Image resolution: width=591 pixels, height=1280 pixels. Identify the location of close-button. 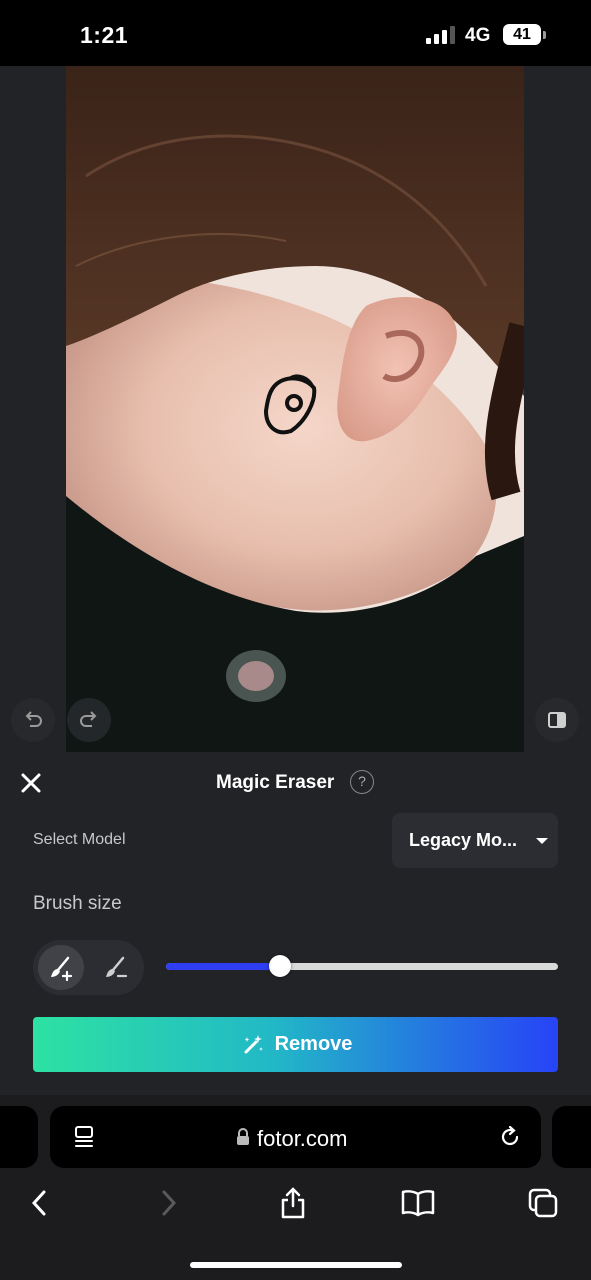
(31, 783).